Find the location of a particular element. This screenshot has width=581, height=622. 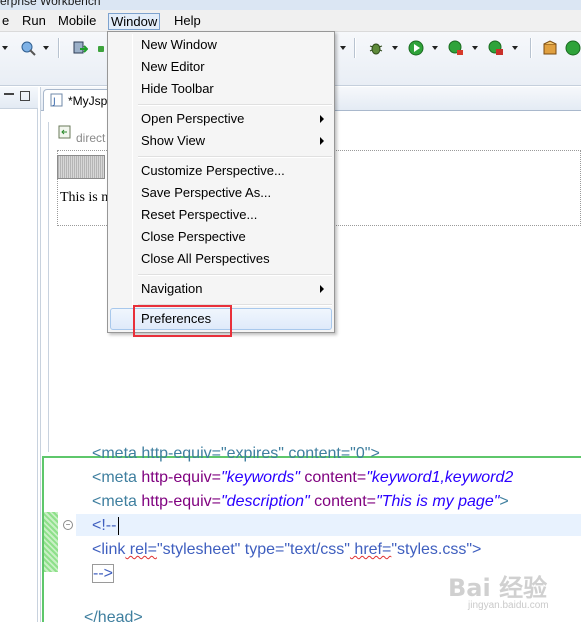

jsp-file-icon: J is located at coordinates (56, 100).